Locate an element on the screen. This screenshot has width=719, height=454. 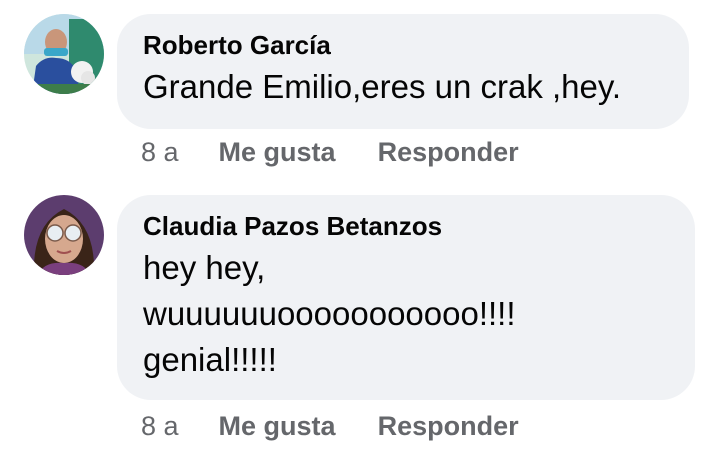
comment-author: Roberto García is located at coordinates (403, 45).